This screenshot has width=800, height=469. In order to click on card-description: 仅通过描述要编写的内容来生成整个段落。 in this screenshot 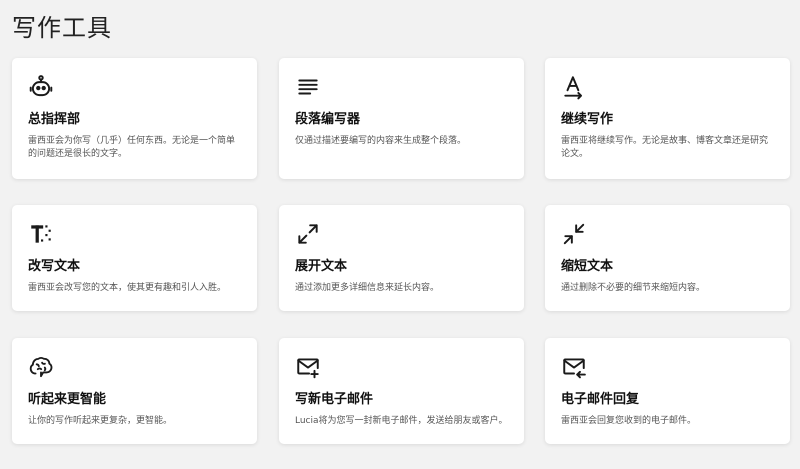, I will do `click(381, 141)`.